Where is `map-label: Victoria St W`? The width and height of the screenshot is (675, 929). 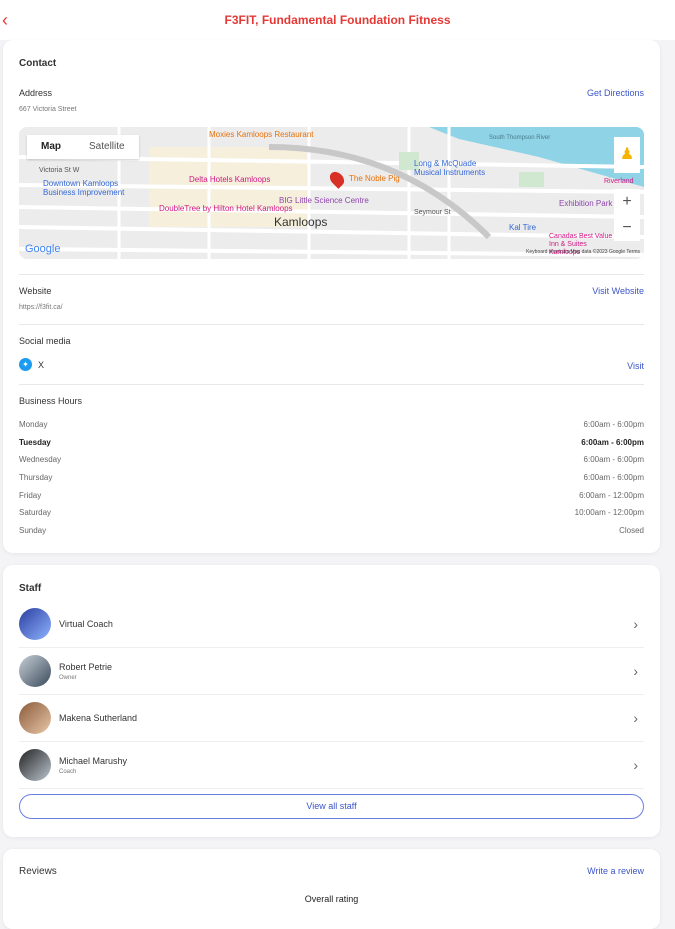
map-label: Victoria St W is located at coordinates (59, 170).